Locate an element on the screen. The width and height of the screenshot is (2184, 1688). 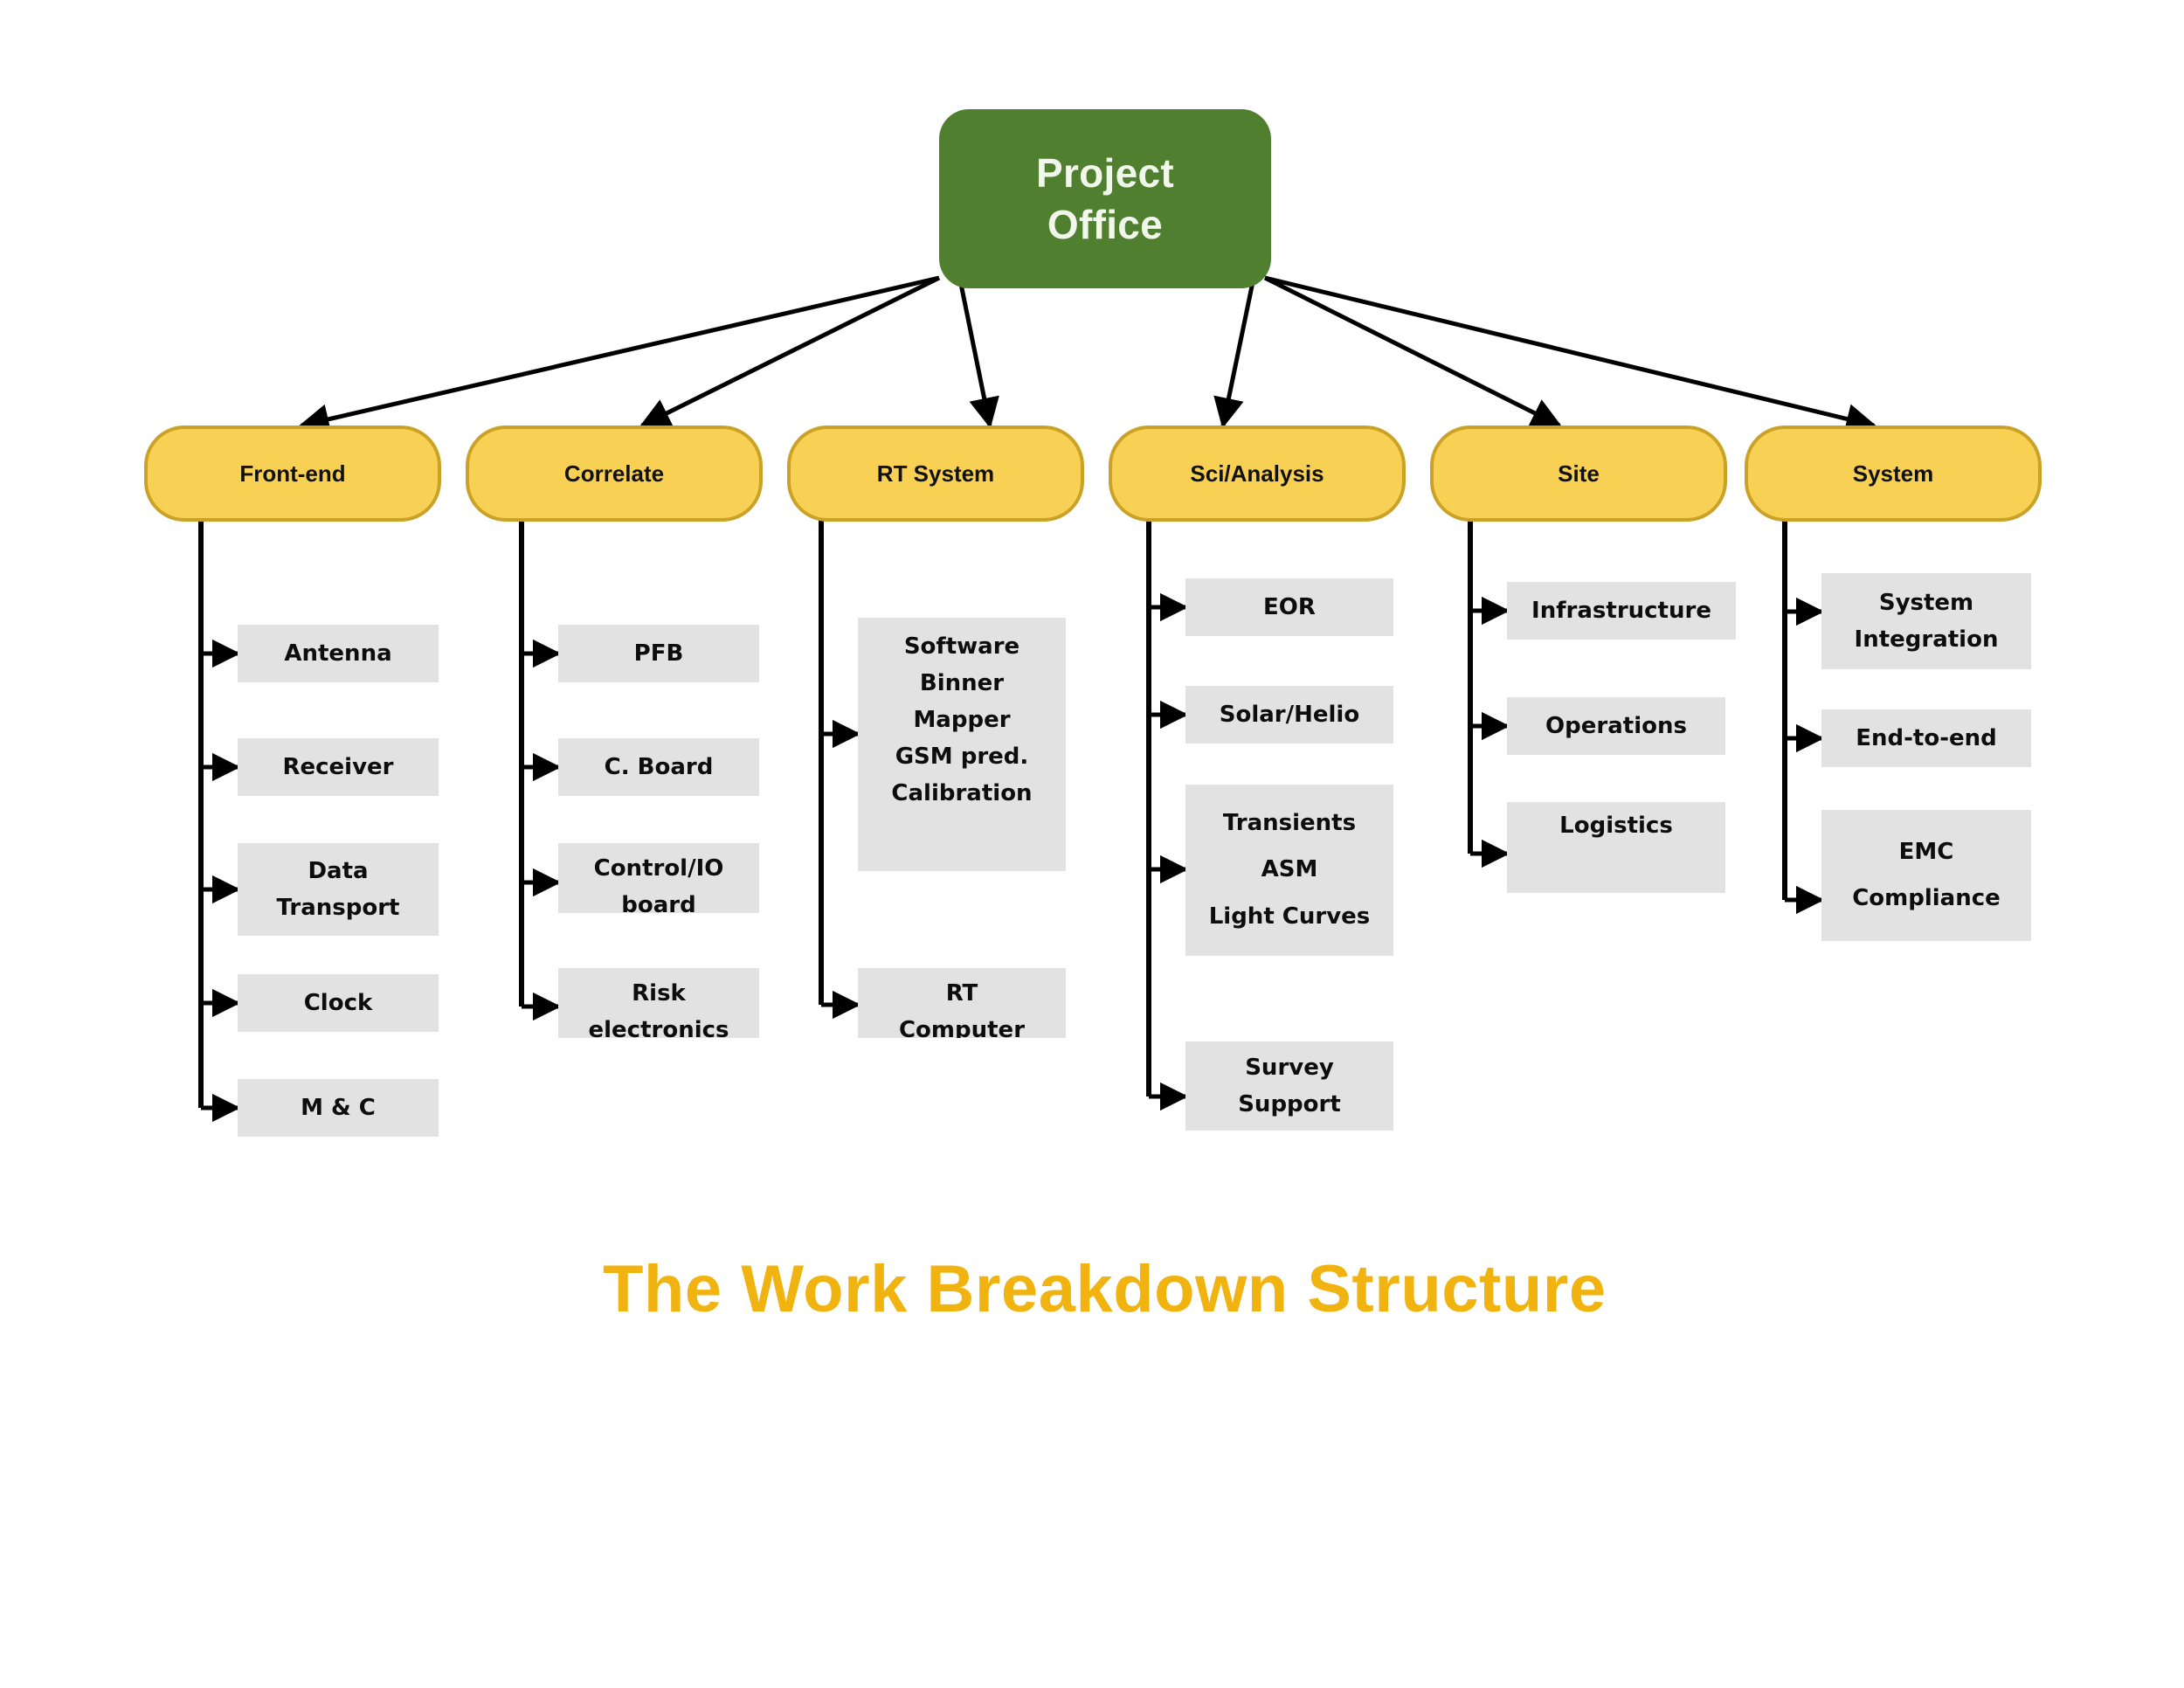
leaf-software-stack-line2: Binner is located at coordinates (962, 683).